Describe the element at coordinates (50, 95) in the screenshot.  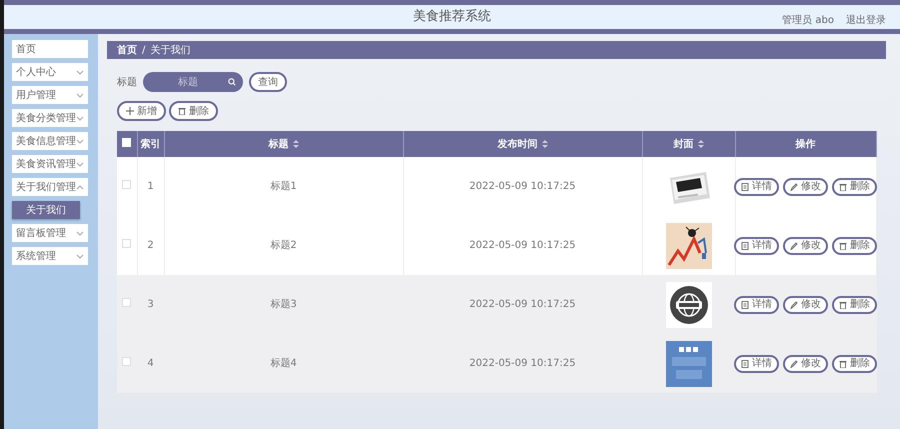
I see `menu-item: 用户管理` at that location.